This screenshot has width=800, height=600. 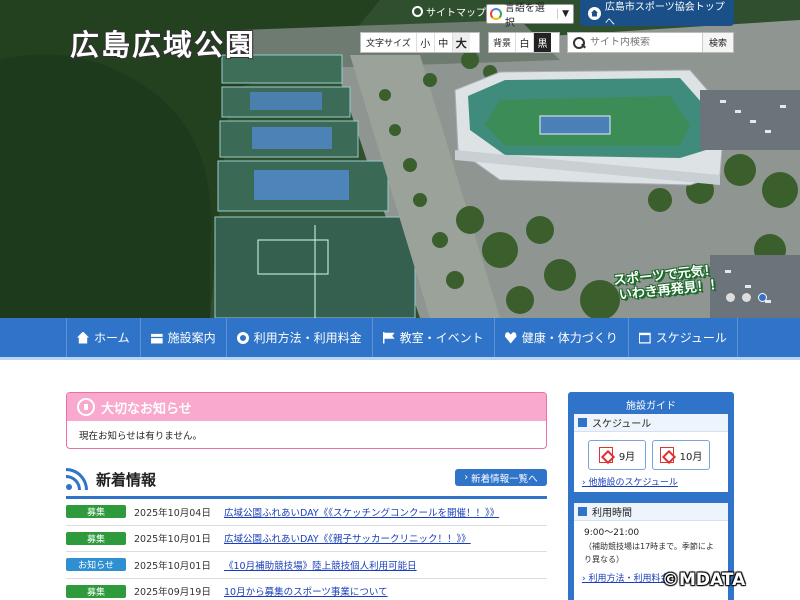 I want to click on month-label: 9月, so click(x=627, y=457).